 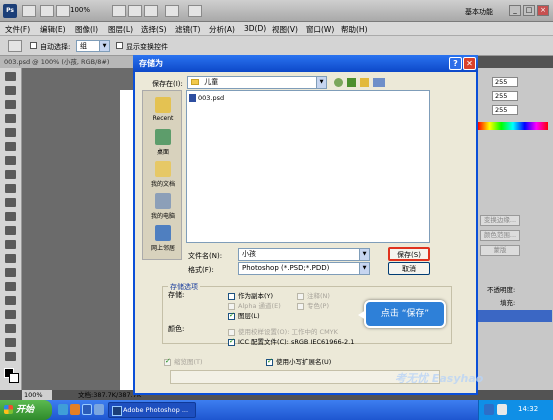 I want to click on green-value: 255, so click(x=505, y=96).